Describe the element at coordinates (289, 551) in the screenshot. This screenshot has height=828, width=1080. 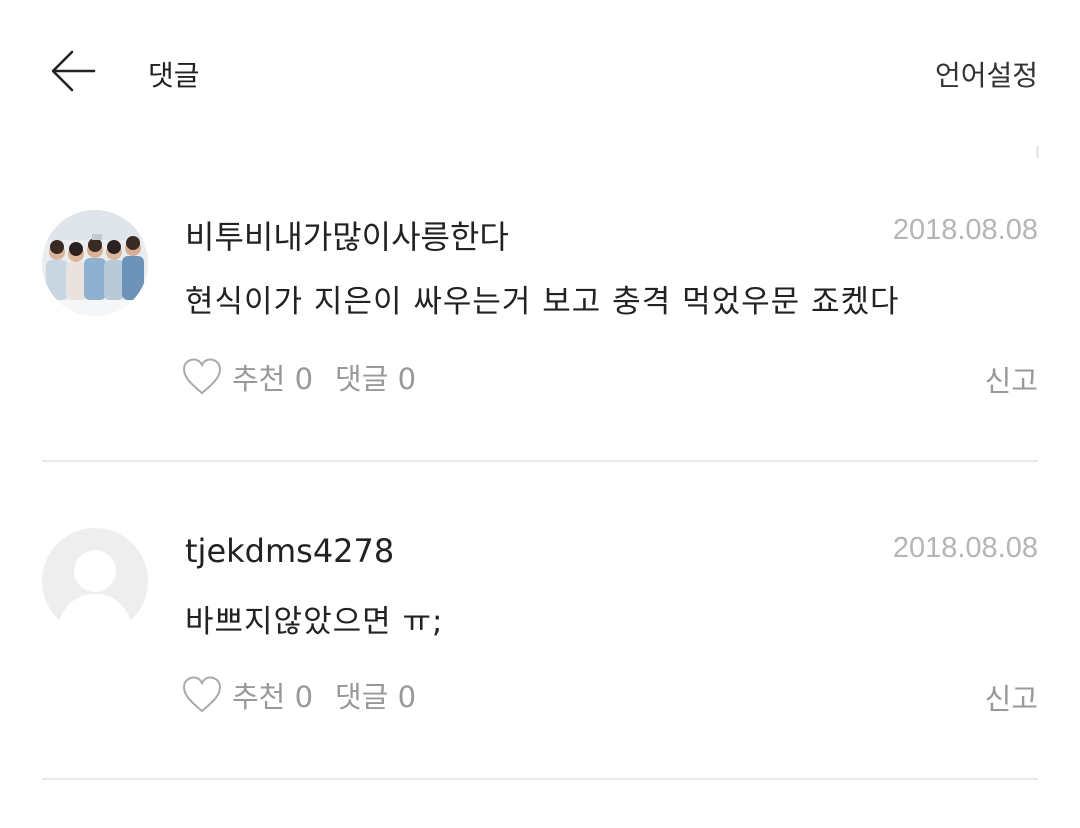
I see `comment-username: tjekdms4278` at that location.